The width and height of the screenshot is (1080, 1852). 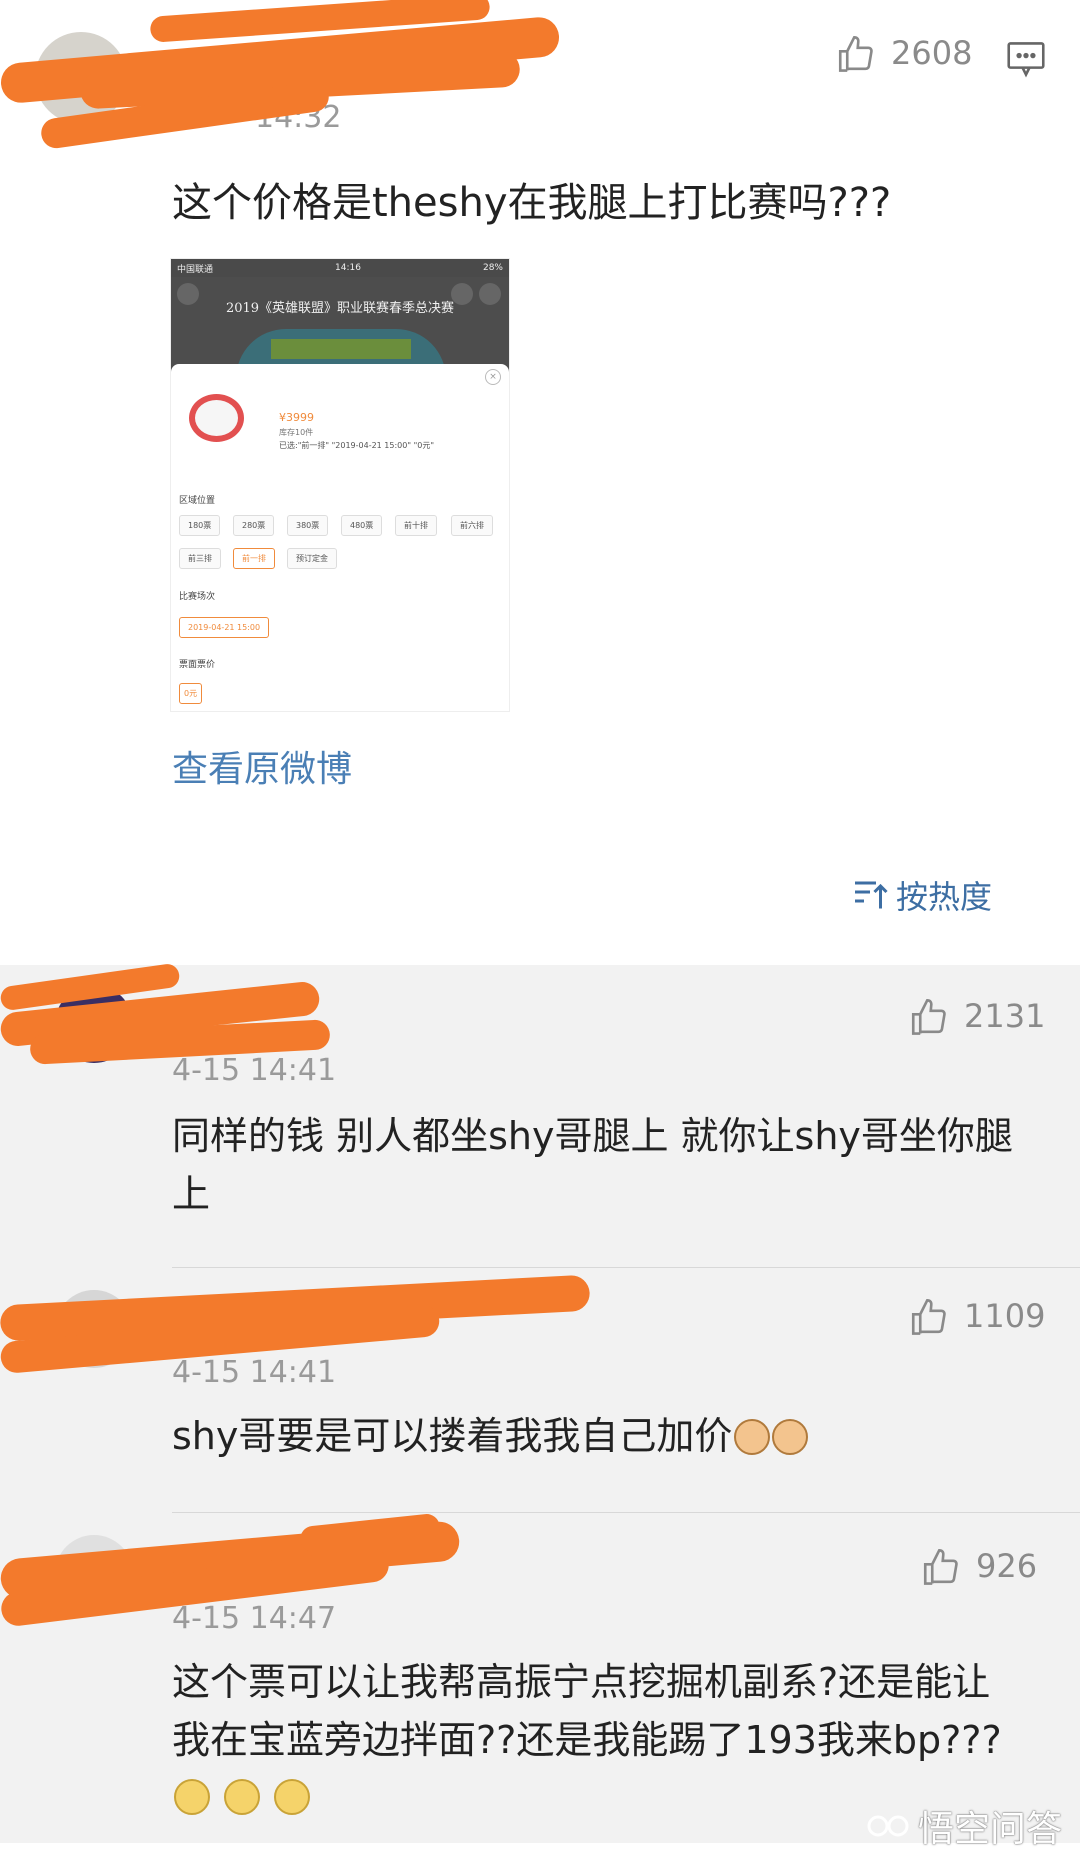 I want to click on like-button: 1109, so click(x=976, y=1316).